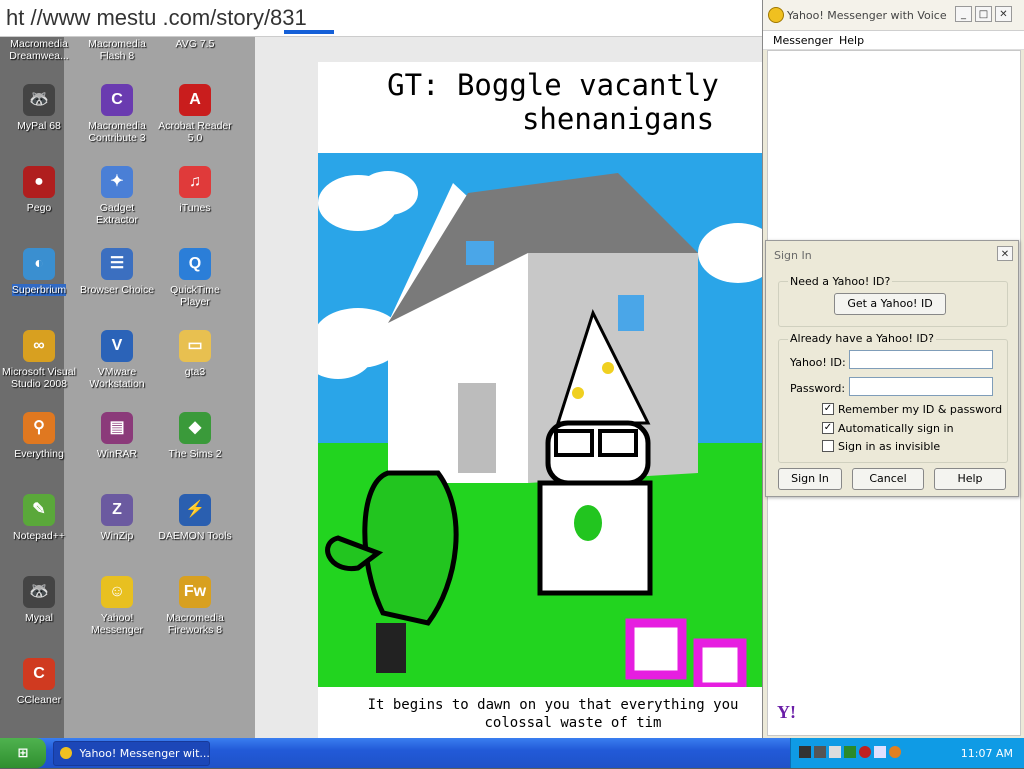 The image size is (1024, 769). What do you see at coordinates (117, 592) in the screenshot?
I see `yahoo-messenger-icon: ☺` at bounding box center [117, 592].